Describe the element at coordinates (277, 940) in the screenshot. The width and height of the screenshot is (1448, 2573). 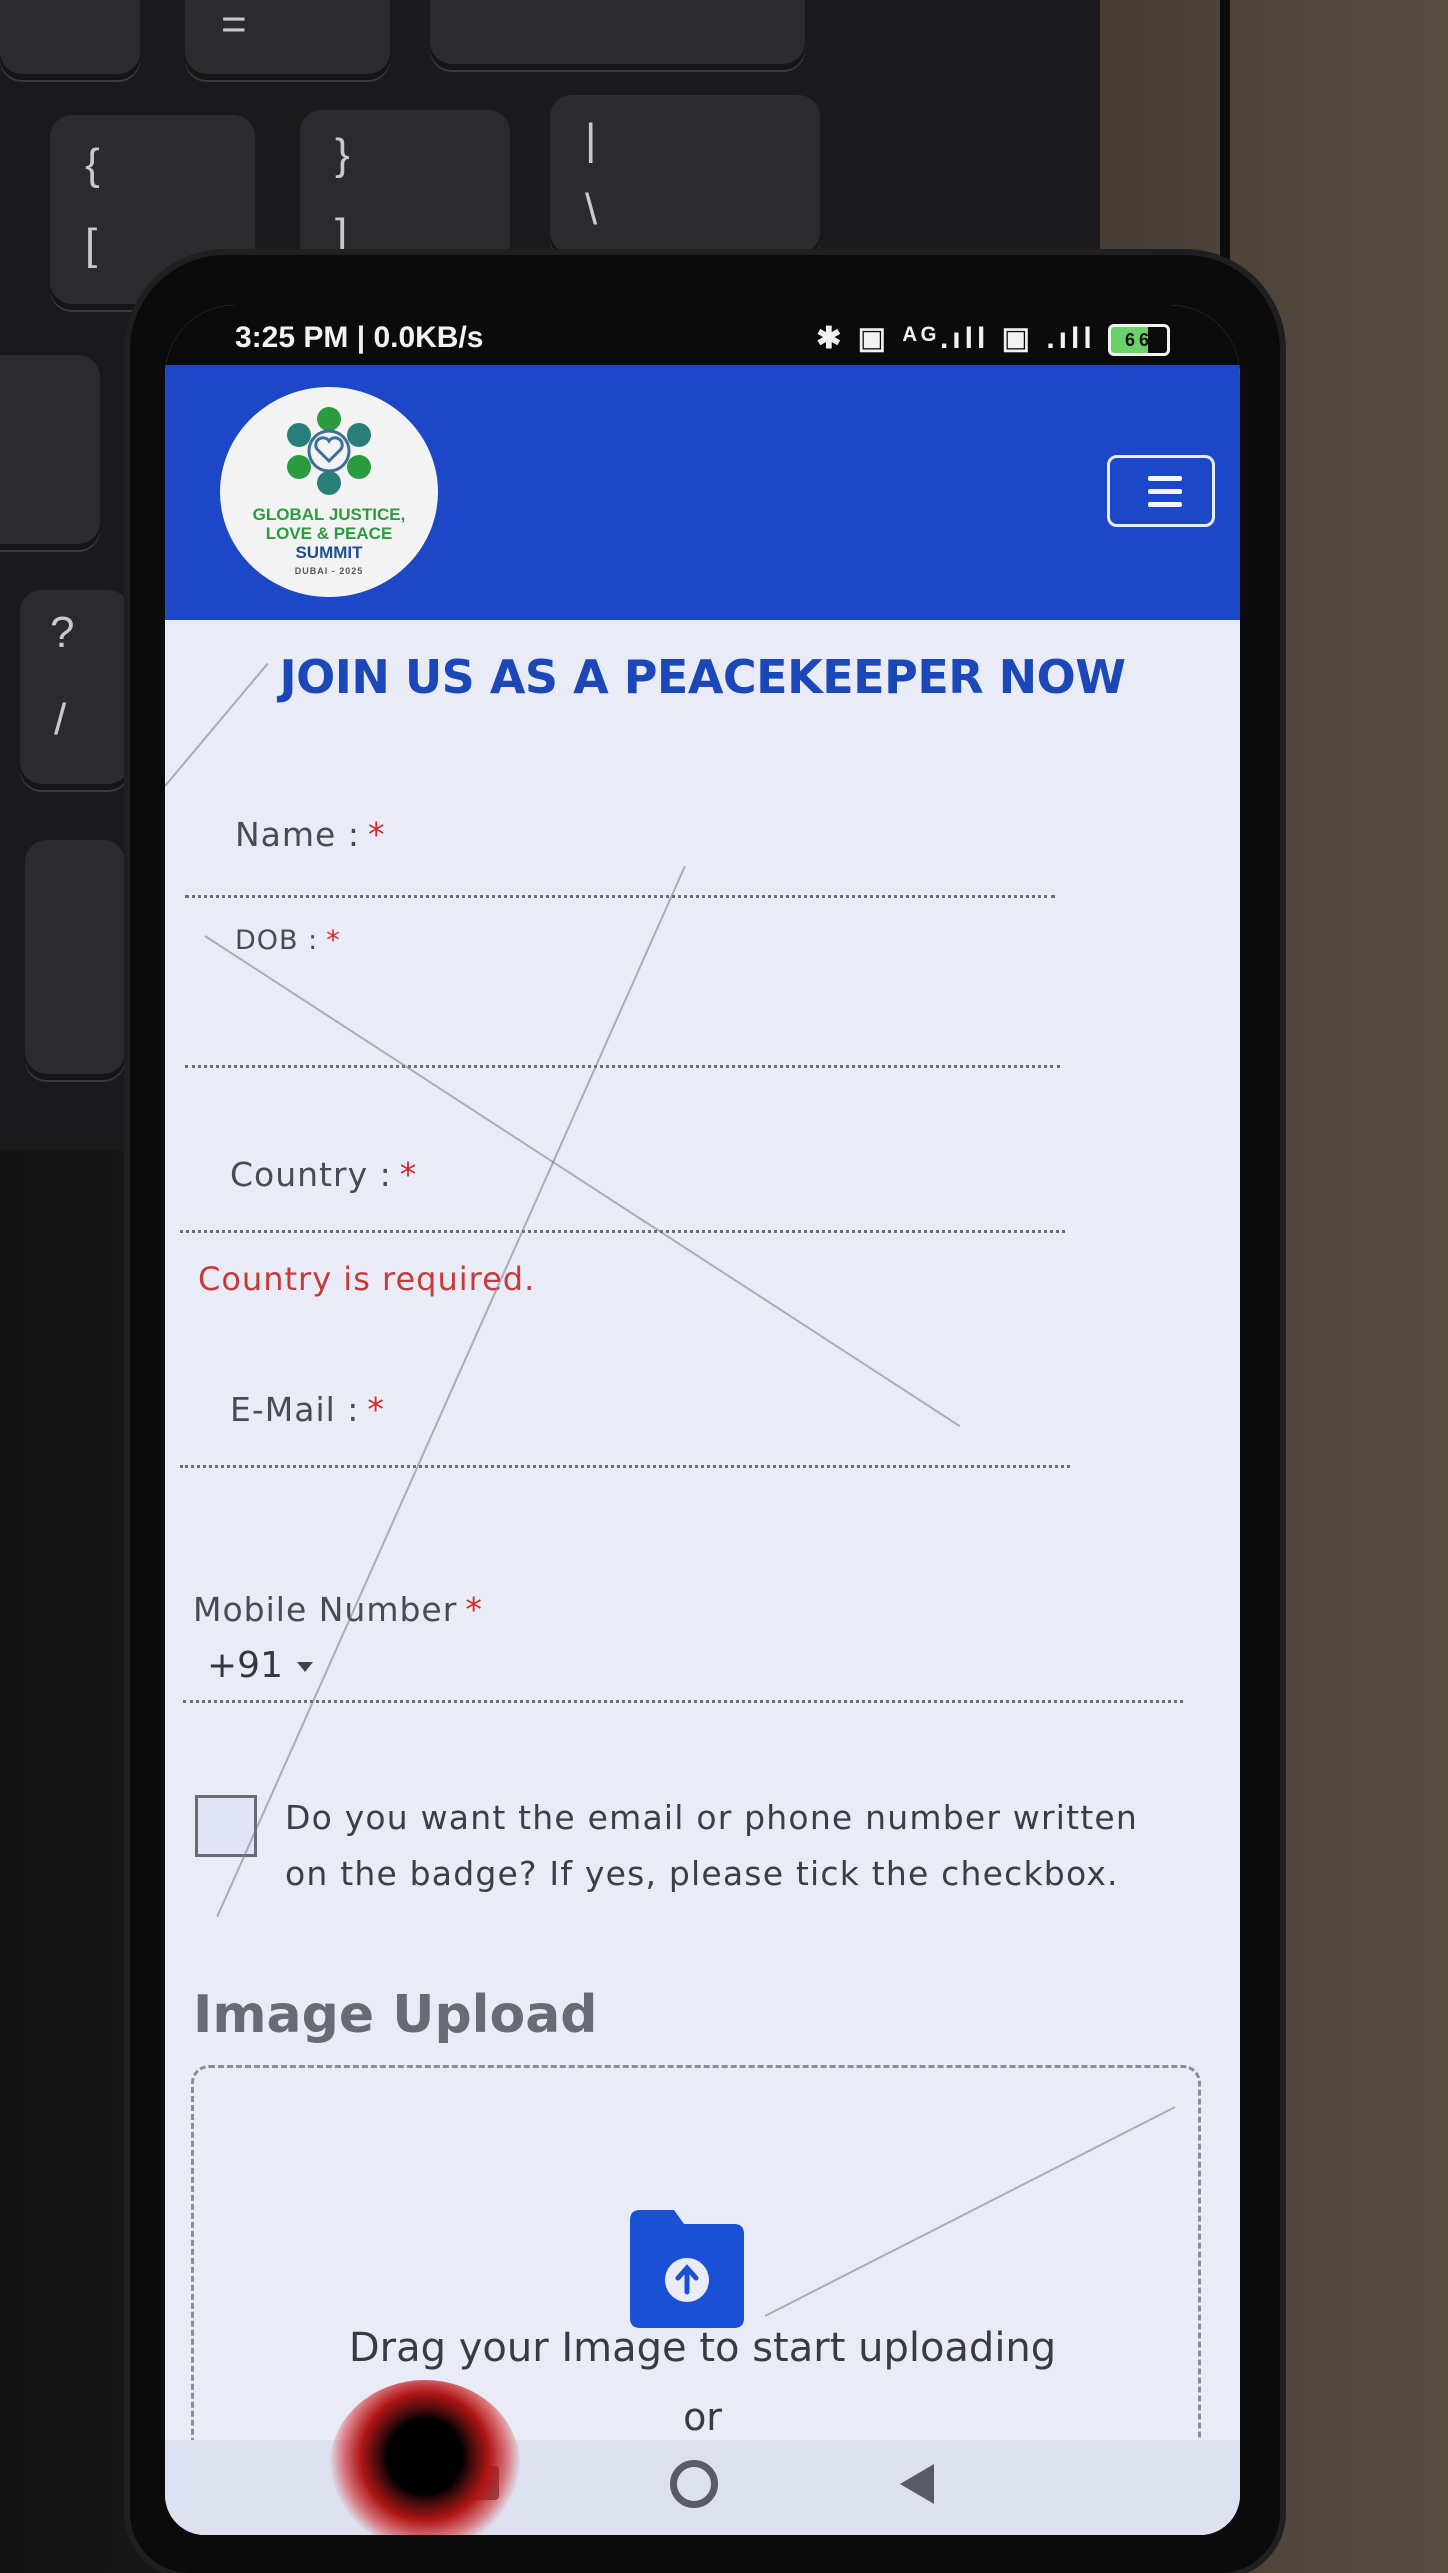
I see `dob-label-text: DOB :` at that location.